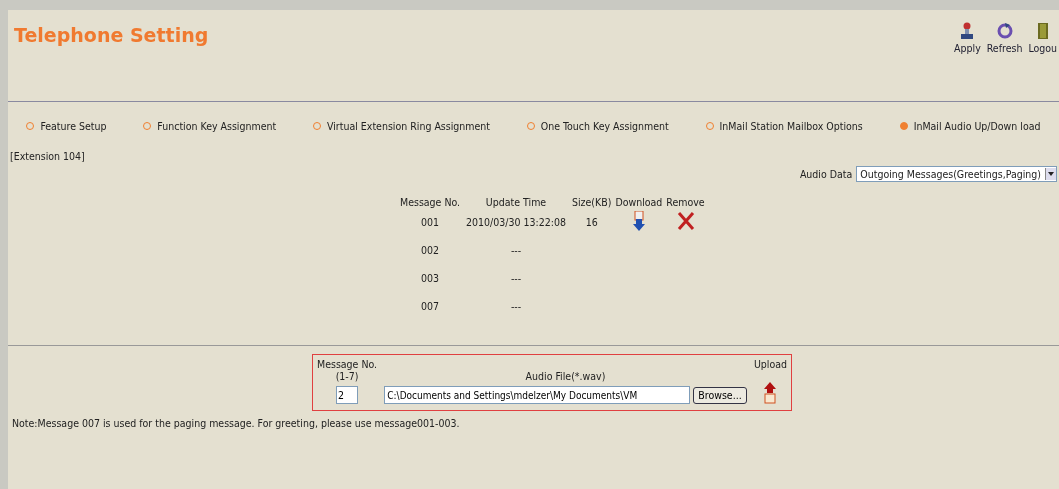 This screenshot has height=489, width=1059. I want to click on table-cell-text: 003, so click(430, 278).